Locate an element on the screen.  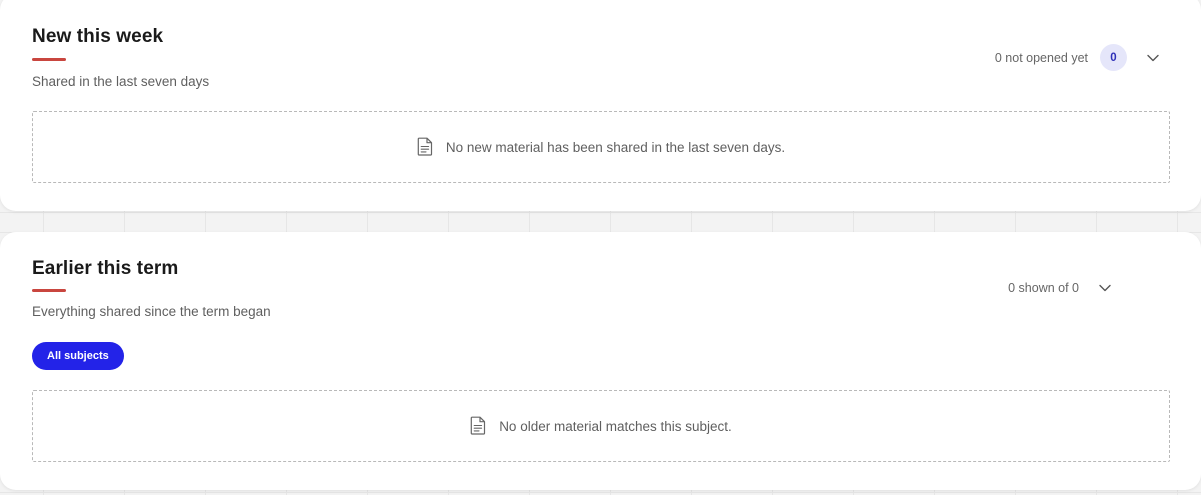
section-title: Earlier this term is located at coordinates (105, 268).